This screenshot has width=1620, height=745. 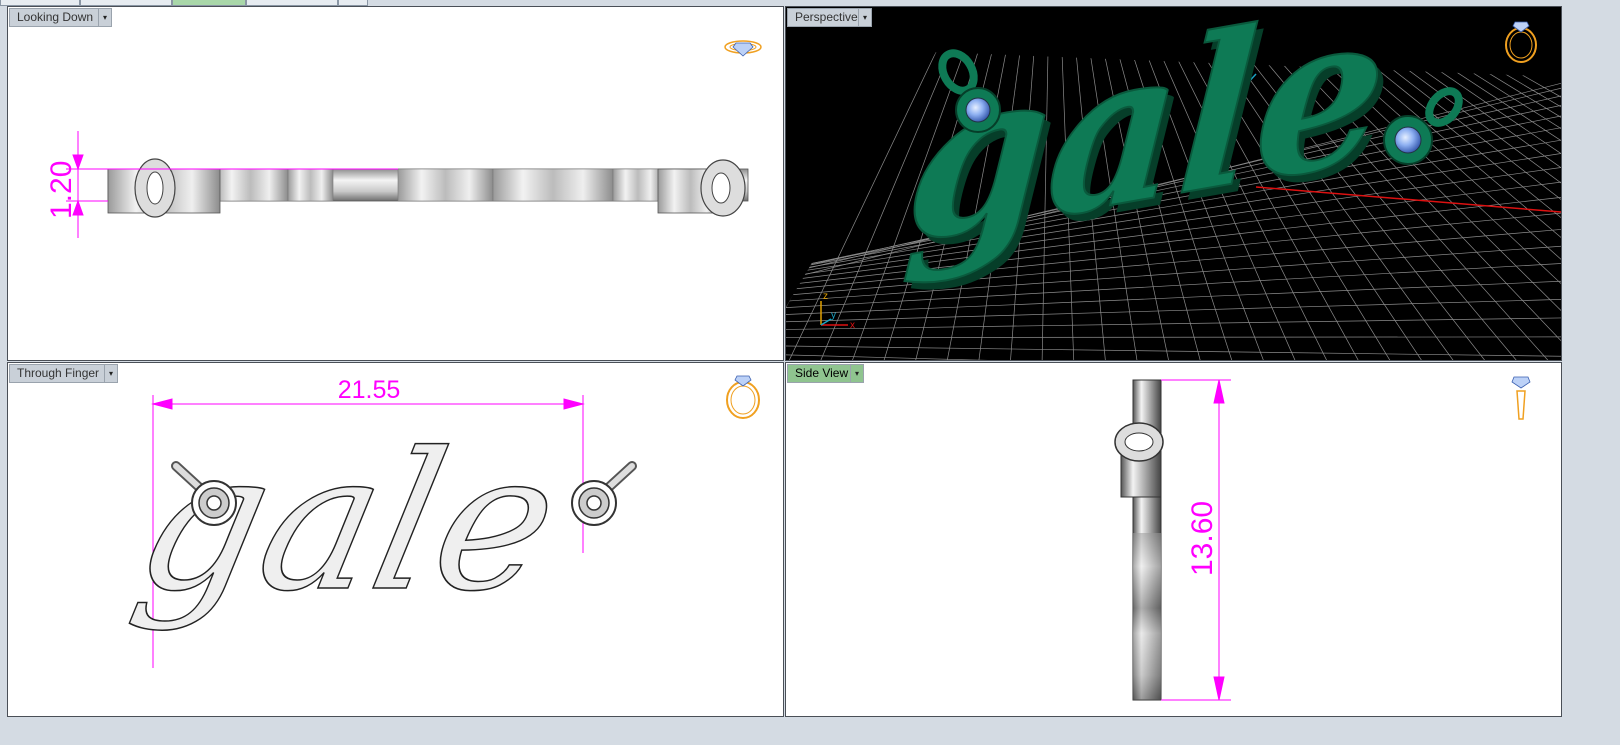 I want to click on looking-down-canvas: 1.20, so click(x=403, y=139).